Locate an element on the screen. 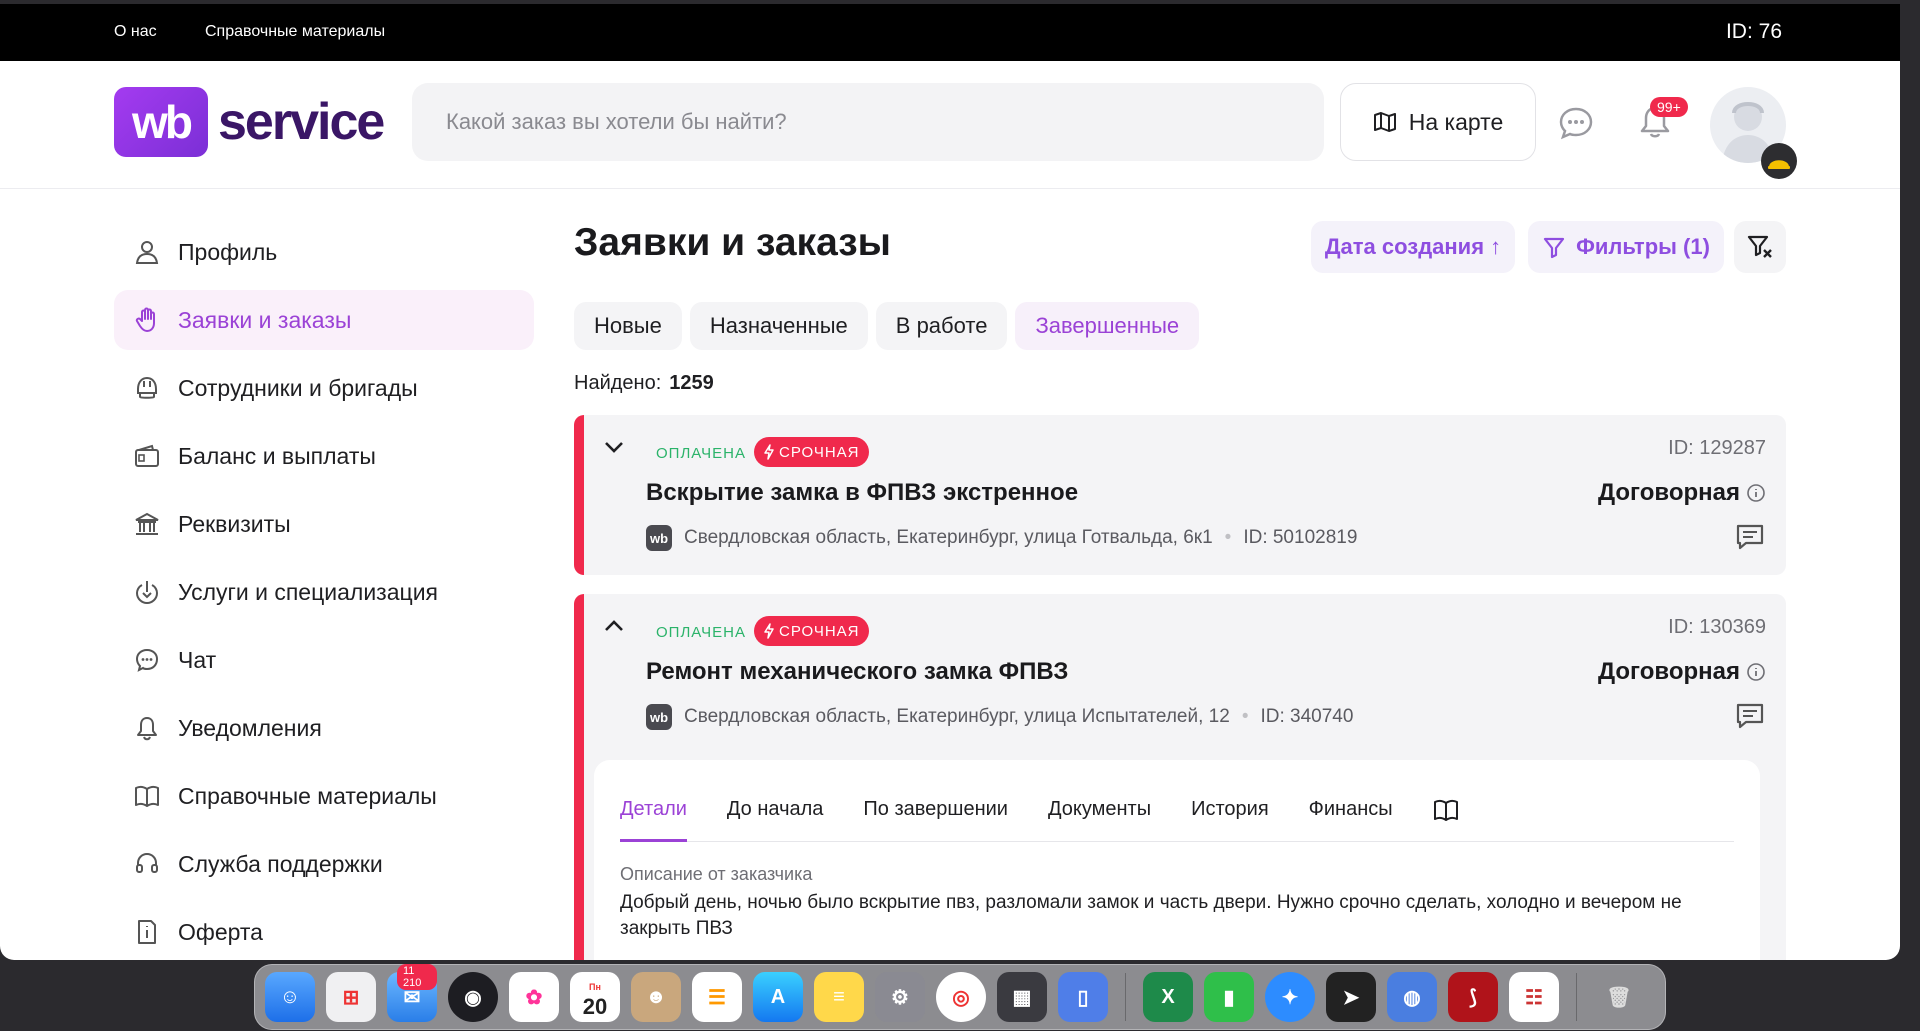 Image resolution: width=1920 pixels, height=1031 pixels. tab-assigned: Назначенные is located at coordinates (778, 326).